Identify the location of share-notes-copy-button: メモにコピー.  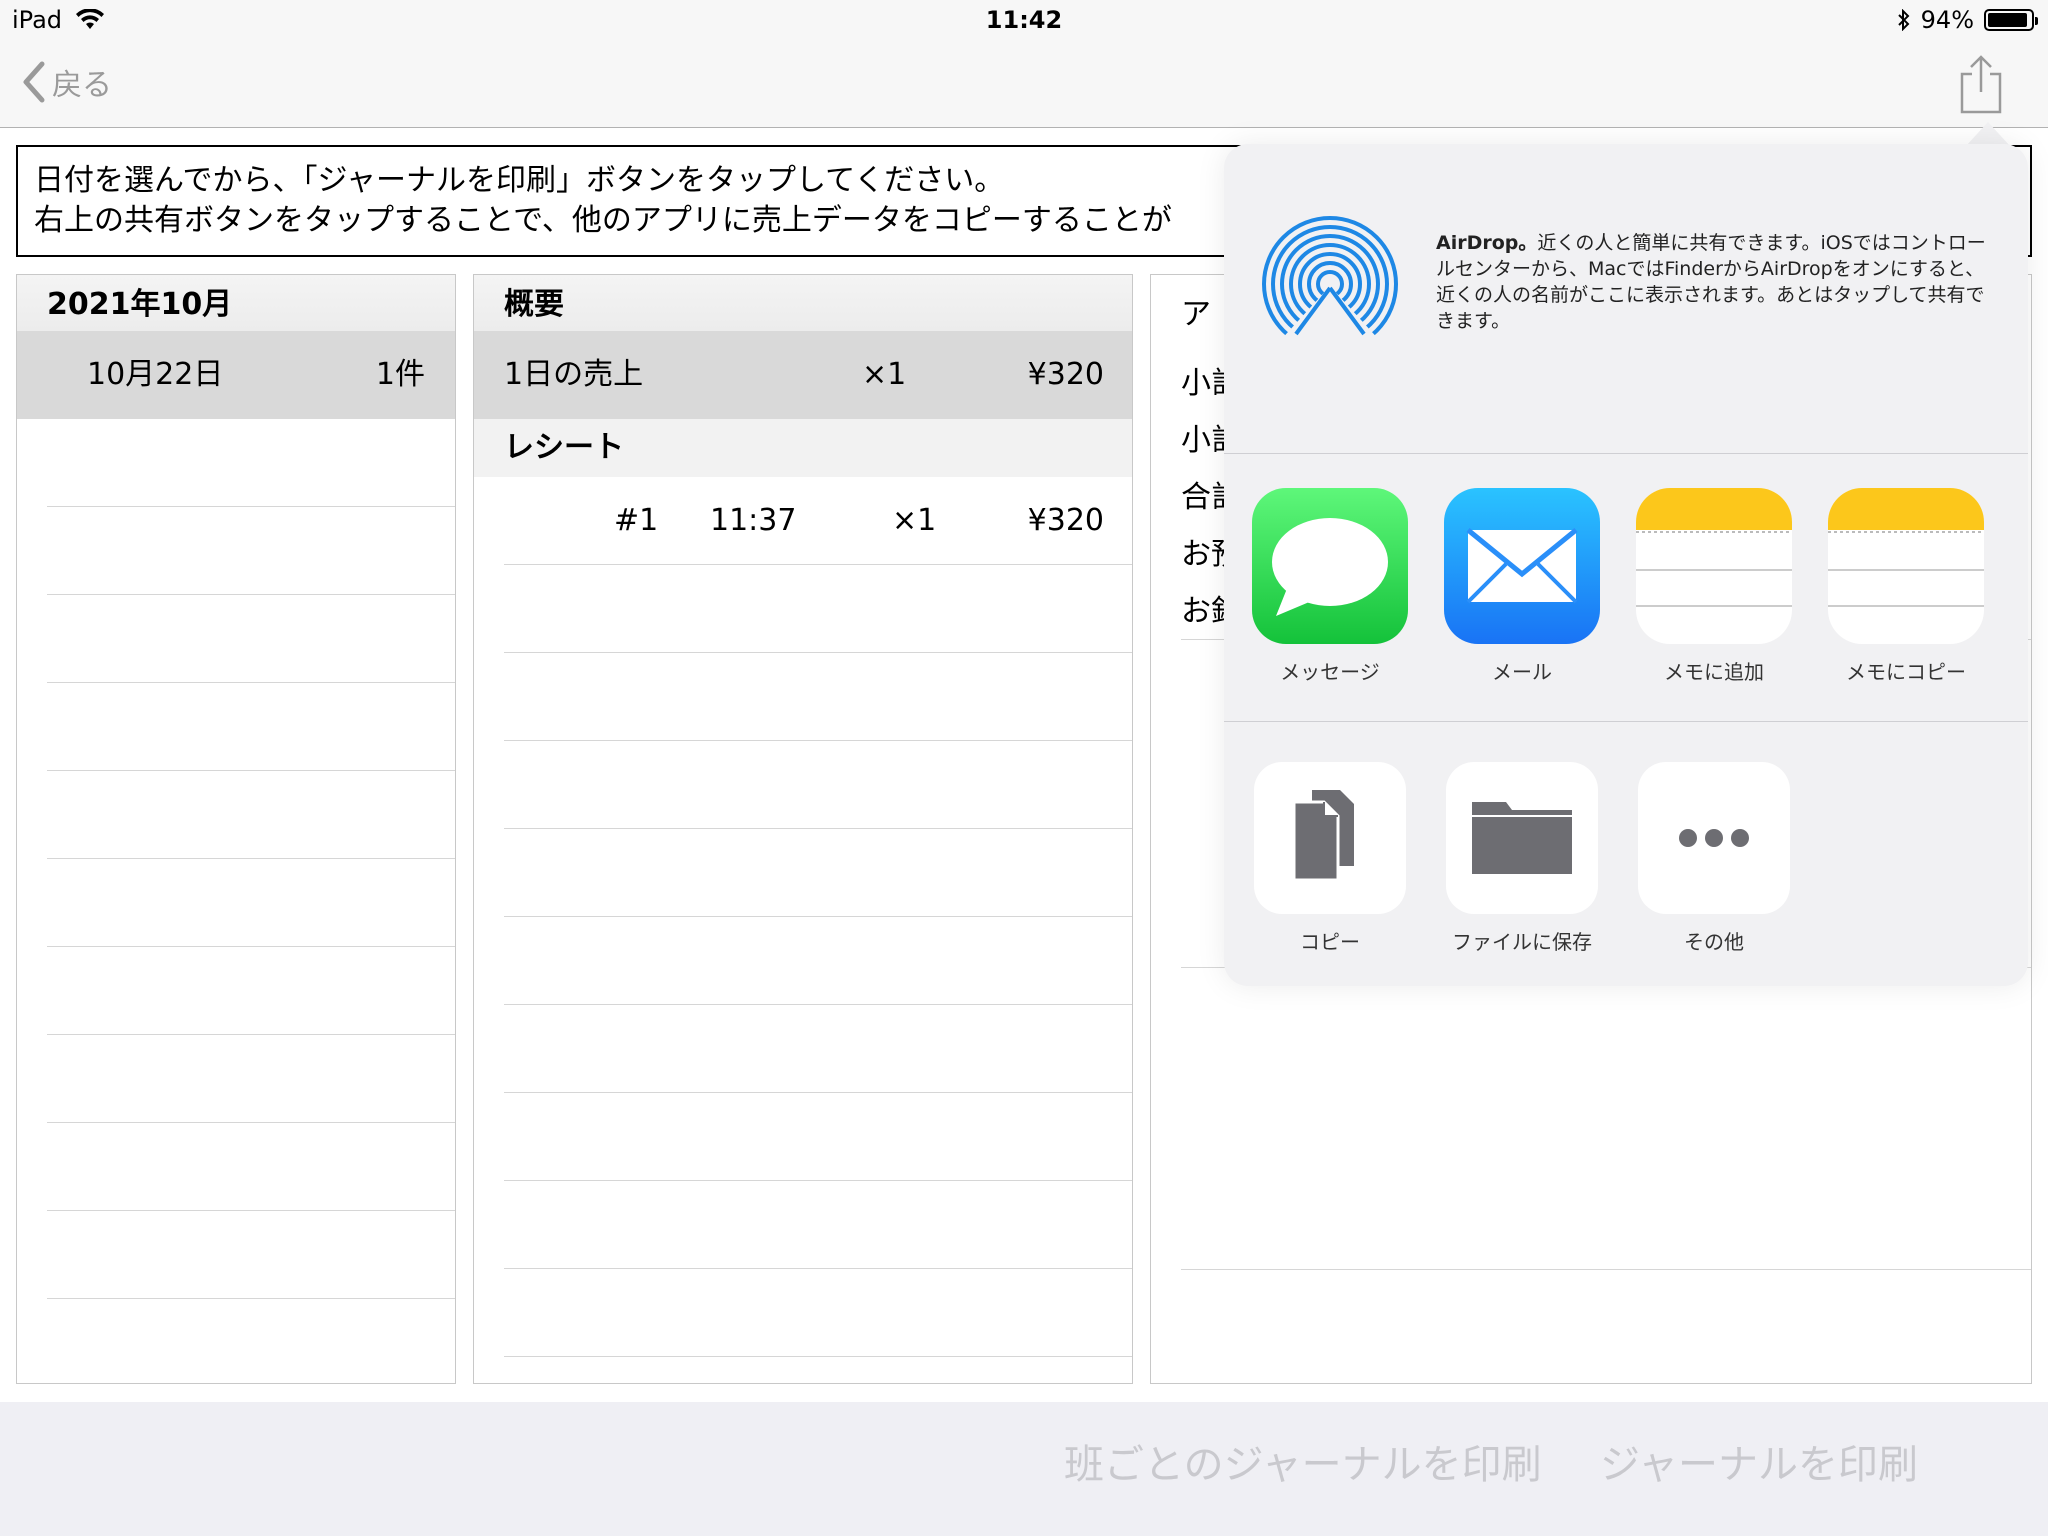
(1906, 586).